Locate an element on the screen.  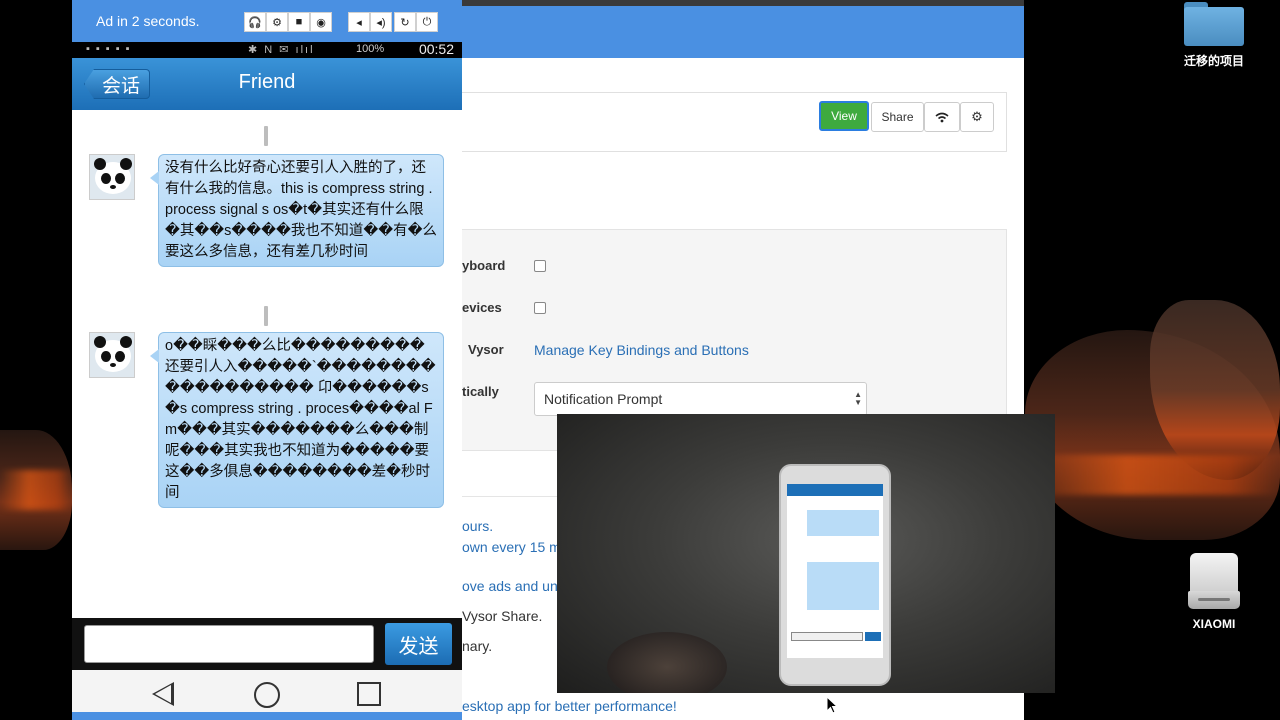
folder-icon is located at coordinates (1214, 24).